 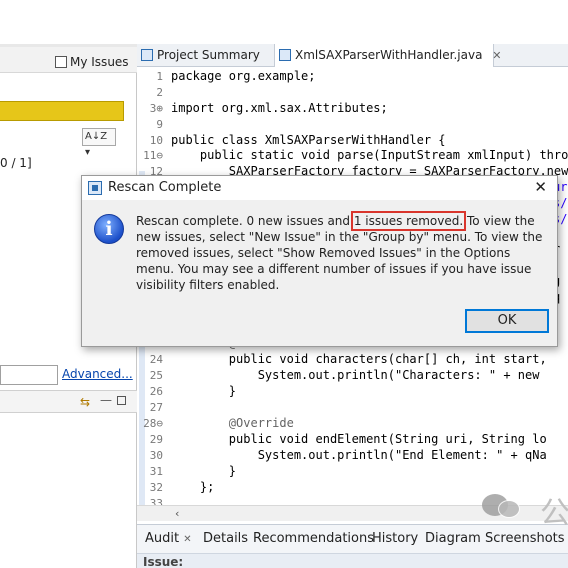 I want to click on sort-az-icon: A↓Z, so click(x=96, y=136).